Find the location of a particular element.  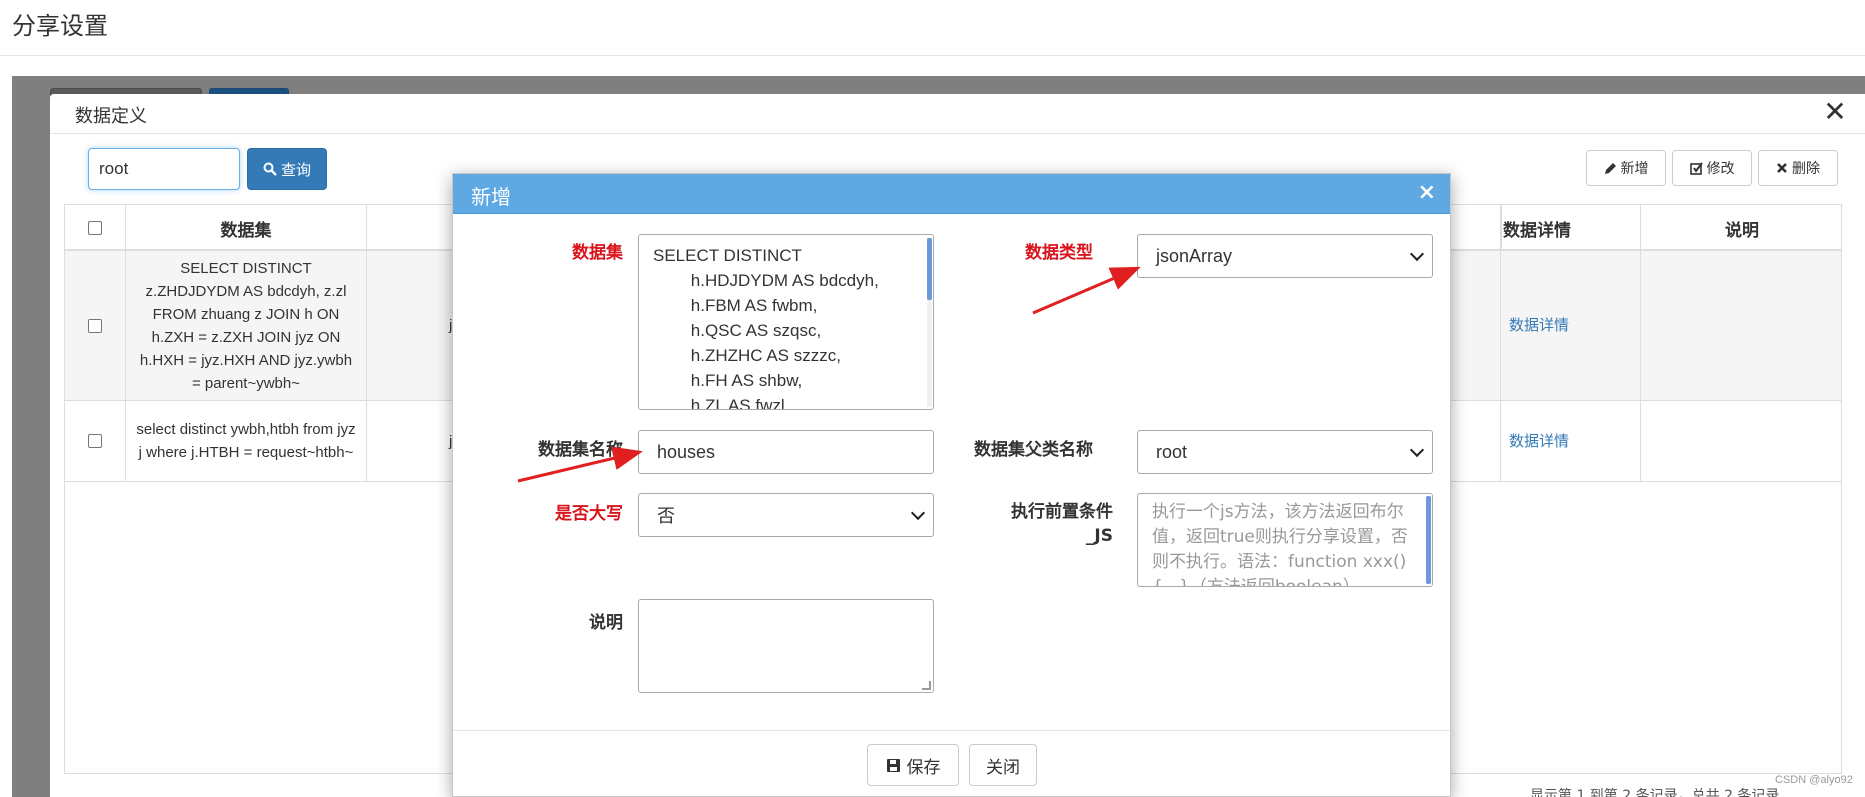

pagination-info: 显示第 1 到第 2 条记录，总共 2 条记录 is located at coordinates (1655, 792).